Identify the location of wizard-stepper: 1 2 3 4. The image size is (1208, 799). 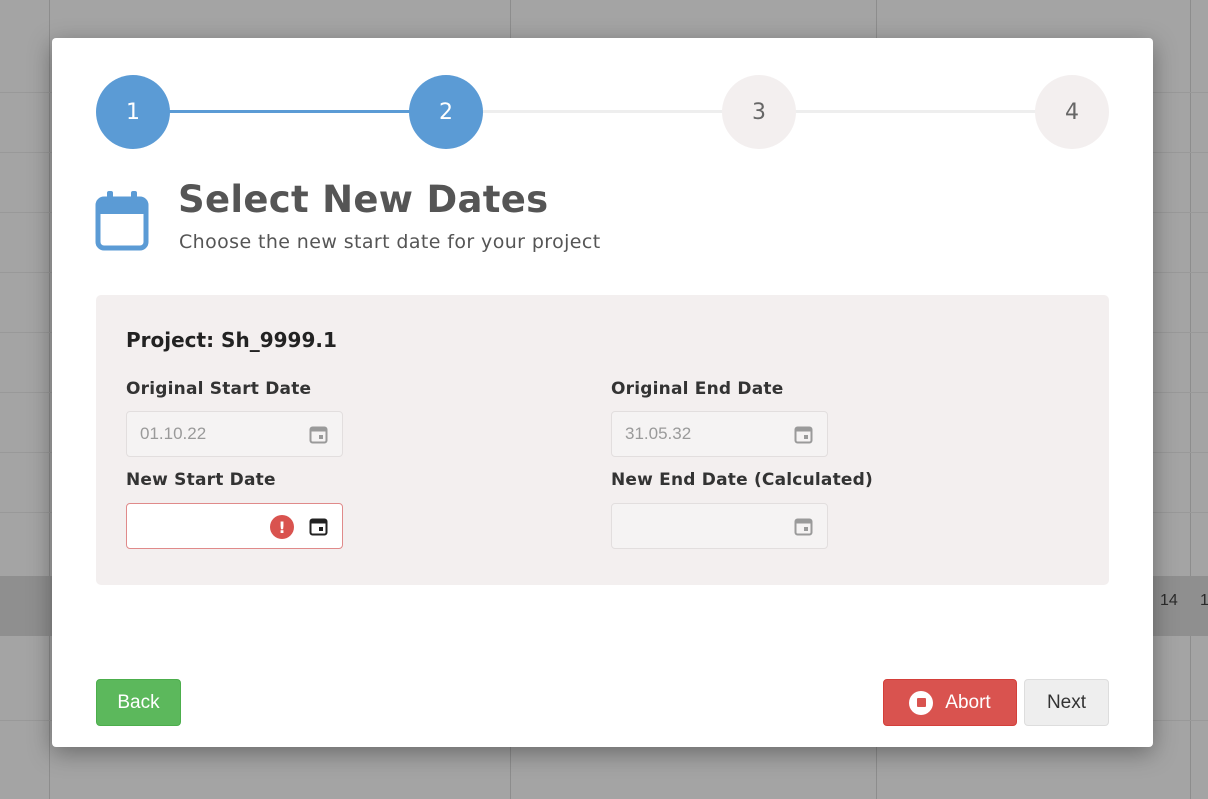
(602, 112).